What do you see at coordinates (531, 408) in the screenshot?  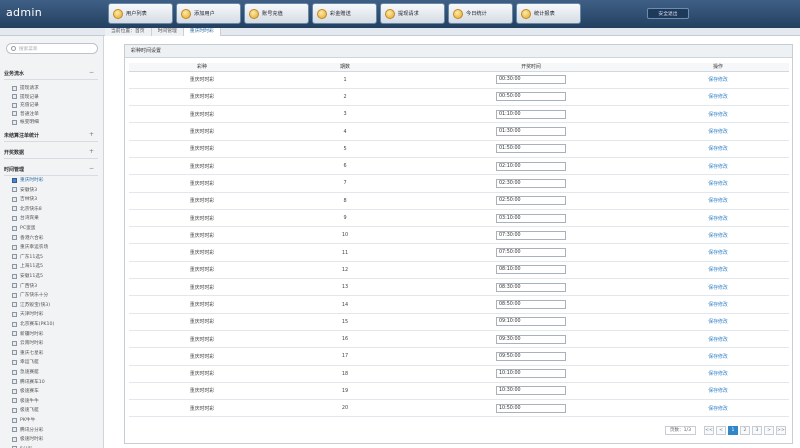 I see `draw-time-input: 10:50:00` at bounding box center [531, 408].